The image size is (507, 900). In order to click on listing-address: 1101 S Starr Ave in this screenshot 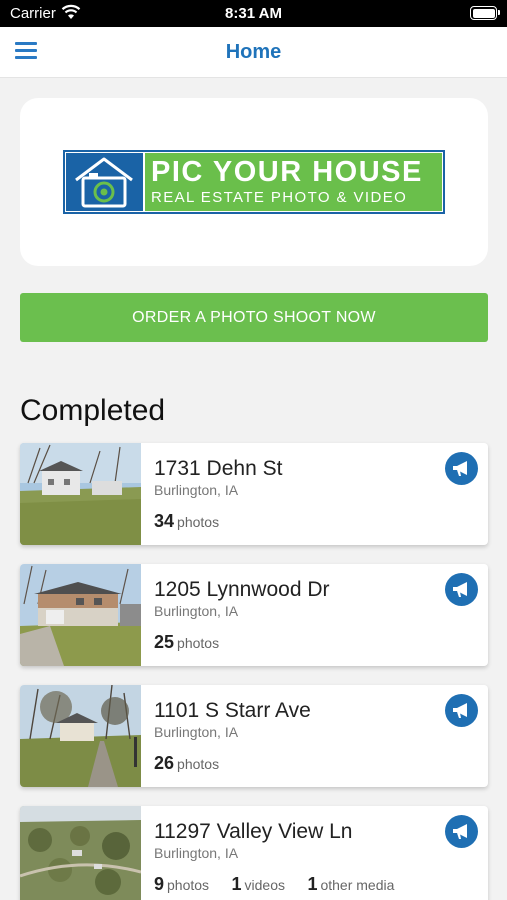, I will do `click(232, 710)`.